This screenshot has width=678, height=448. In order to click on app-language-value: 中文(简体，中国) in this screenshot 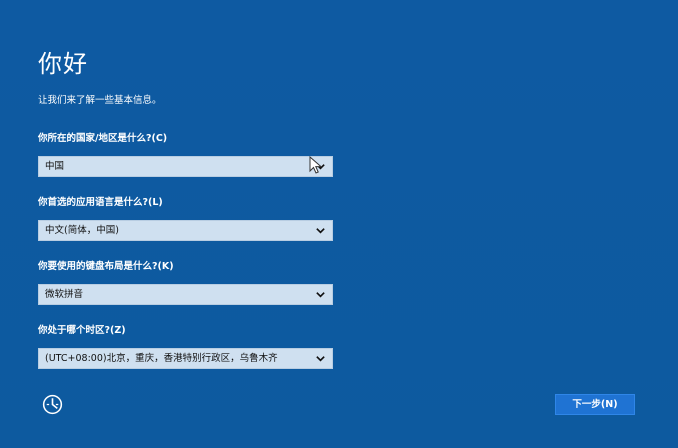, I will do `click(82, 230)`.